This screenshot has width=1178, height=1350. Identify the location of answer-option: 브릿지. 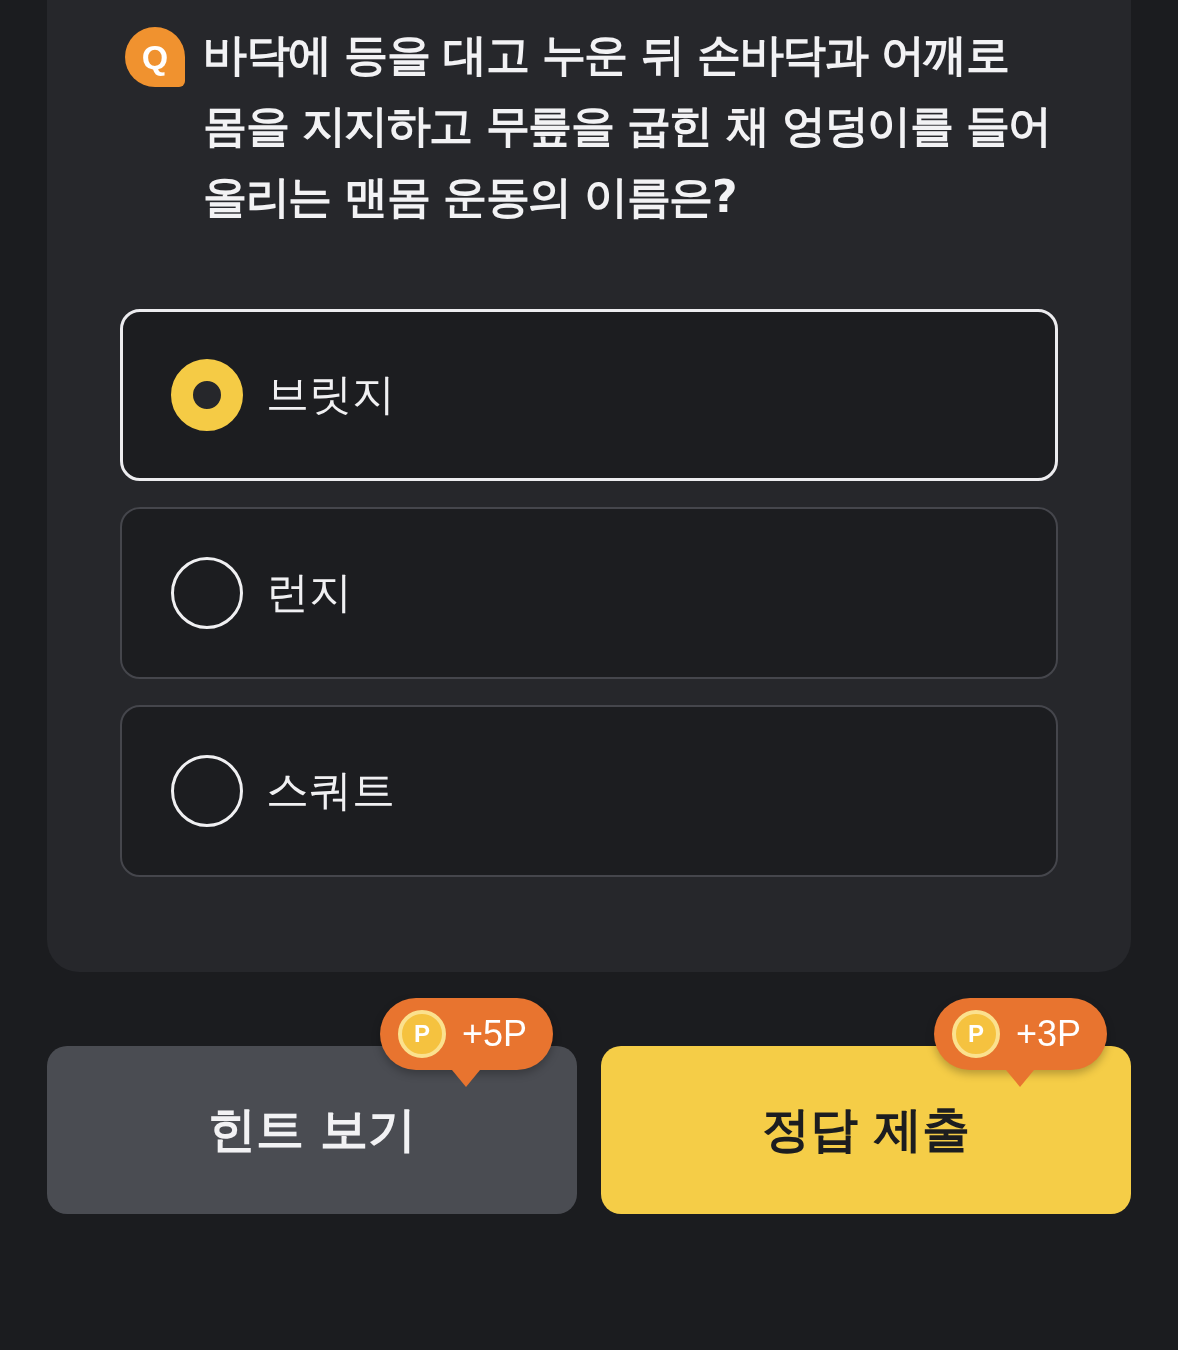
(589, 395).